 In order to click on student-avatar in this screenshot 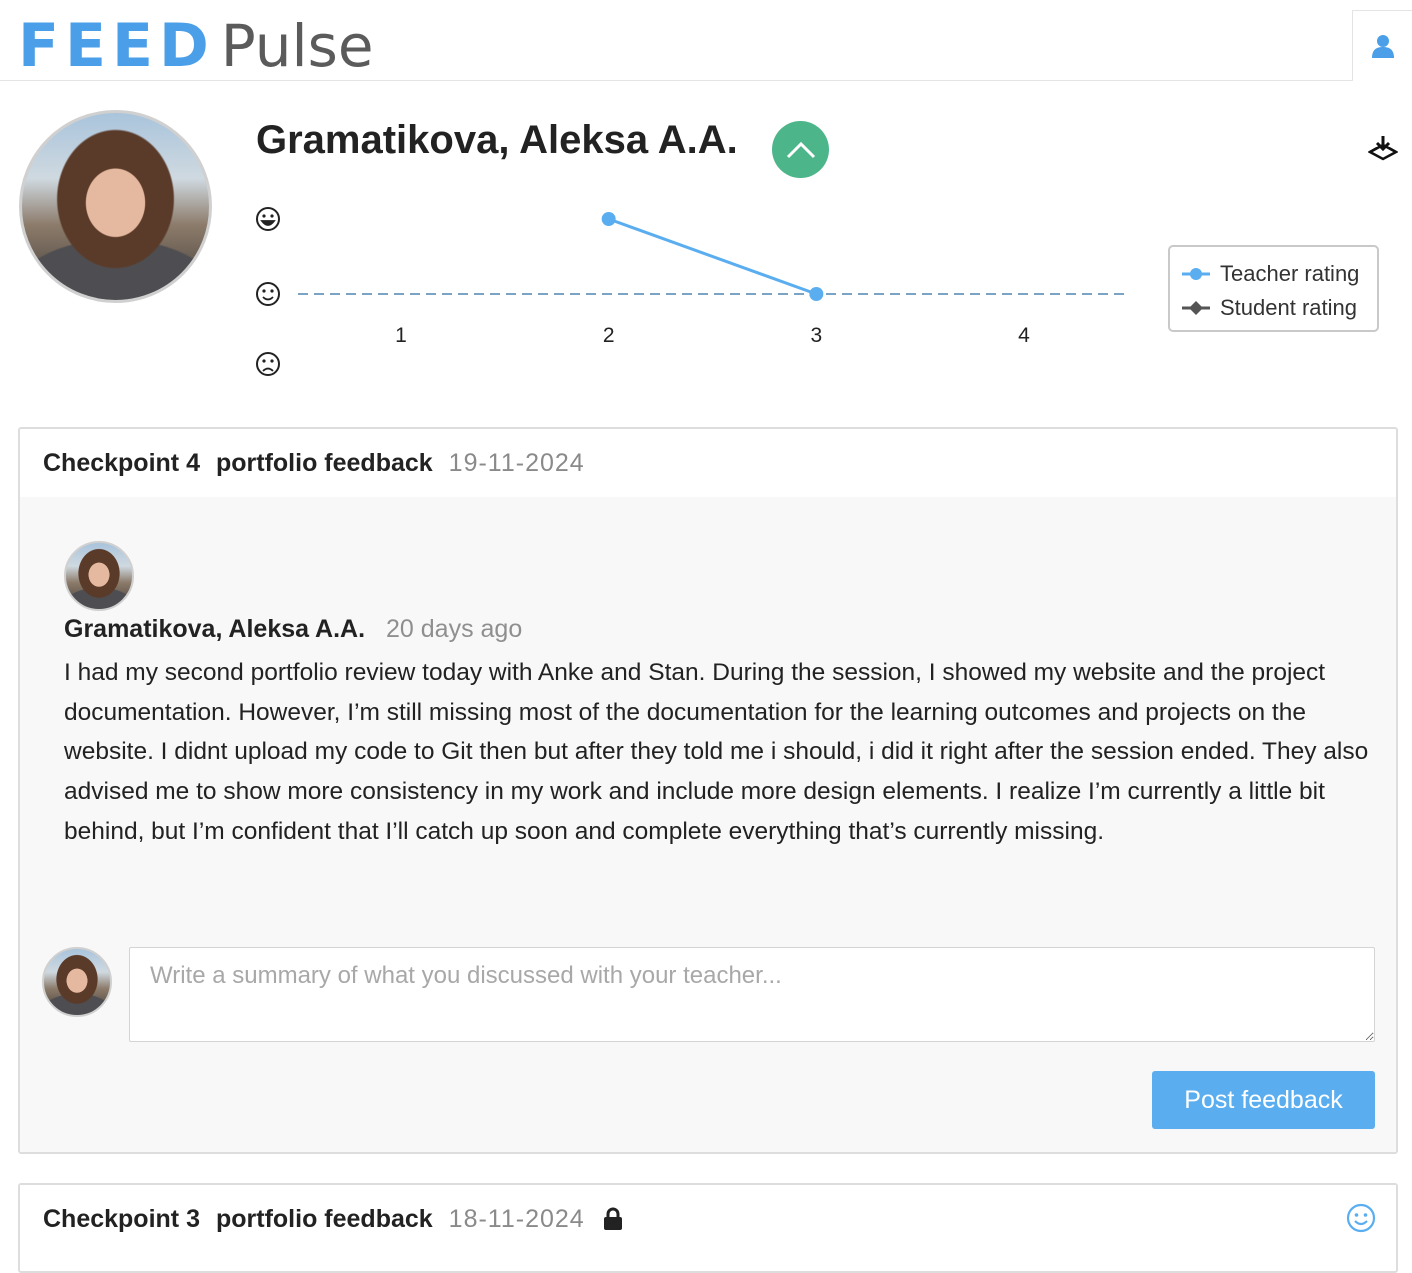, I will do `click(115, 206)`.